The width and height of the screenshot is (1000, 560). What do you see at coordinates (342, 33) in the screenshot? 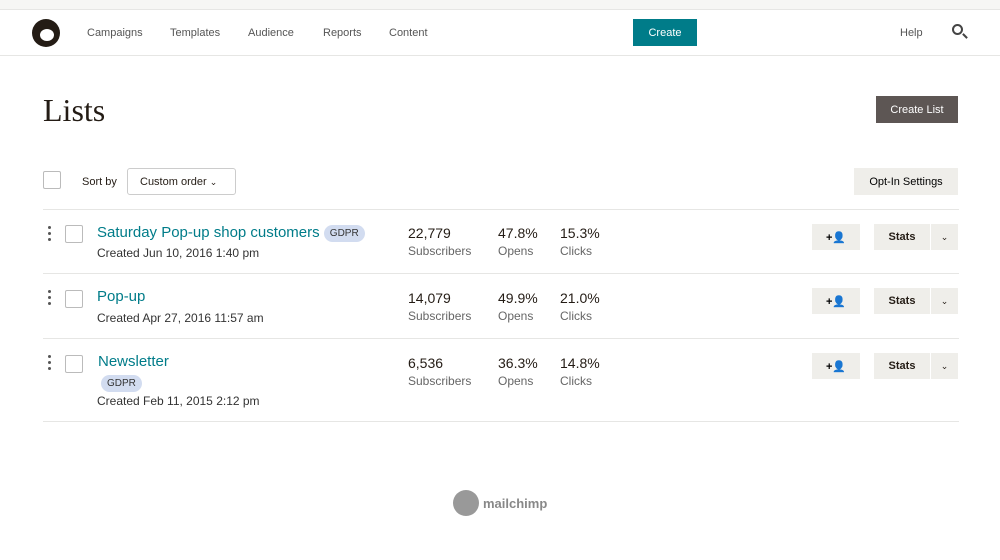
I see `nav-reports: Reports` at bounding box center [342, 33].